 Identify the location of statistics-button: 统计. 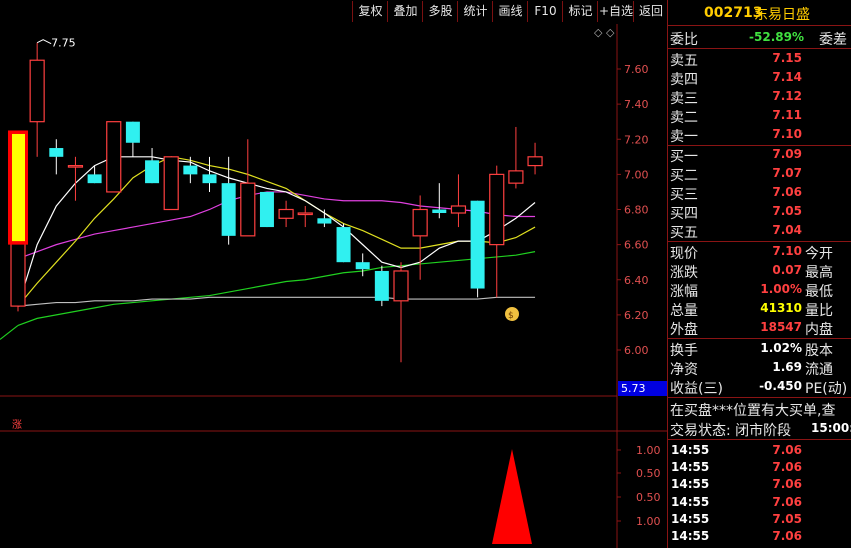
(475, 11).